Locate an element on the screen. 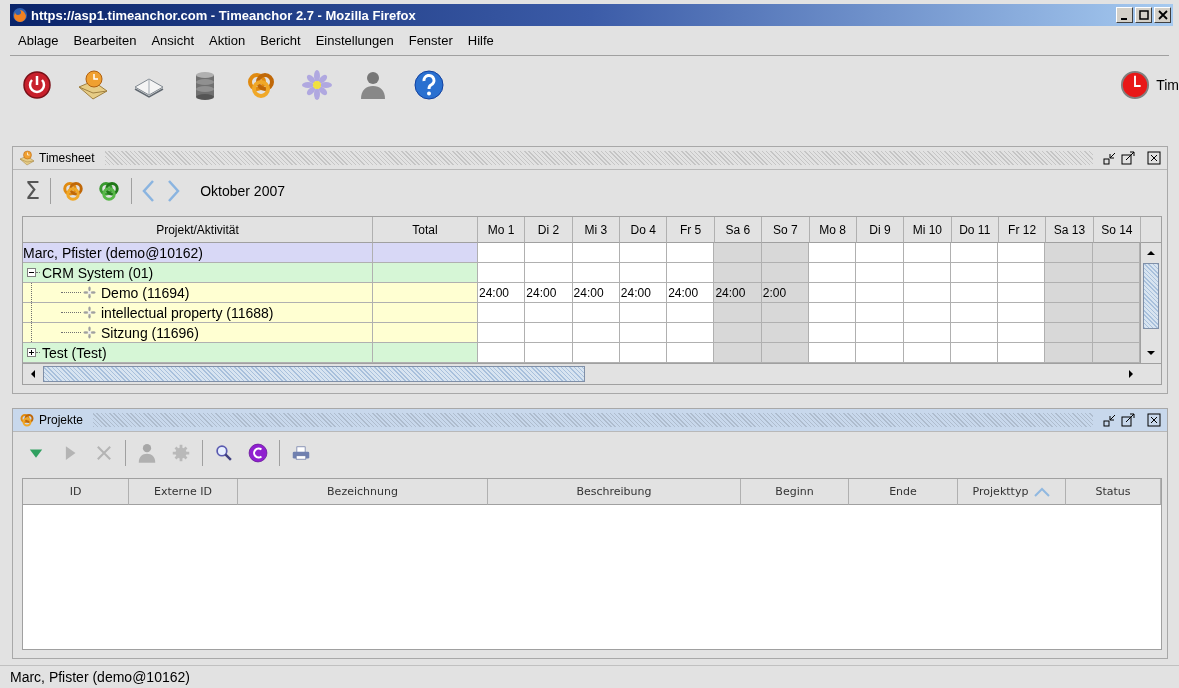 The width and height of the screenshot is (1179, 688). menu-item: Aktion is located at coordinates (227, 40).